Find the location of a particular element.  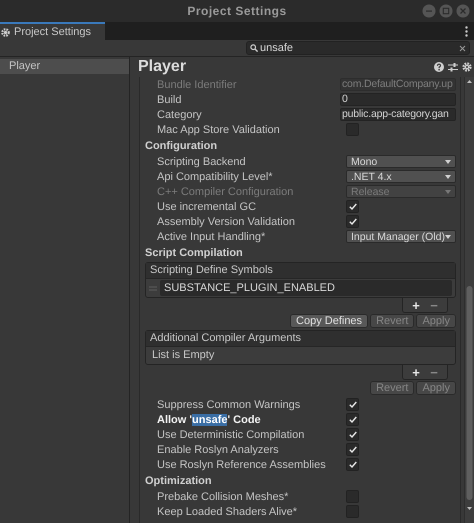

sliders-icon is located at coordinates (453, 67).